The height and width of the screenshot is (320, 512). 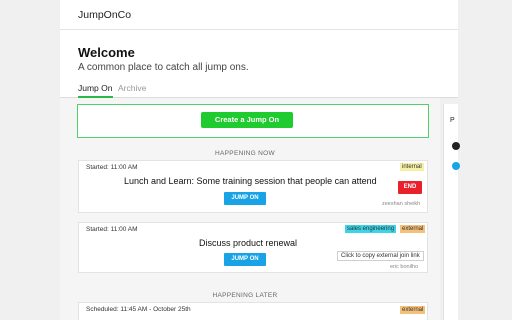 What do you see at coordinates (132, 89) in the screenshot?
I see `tab-archive: Archive` at bounding box center [132, 89].